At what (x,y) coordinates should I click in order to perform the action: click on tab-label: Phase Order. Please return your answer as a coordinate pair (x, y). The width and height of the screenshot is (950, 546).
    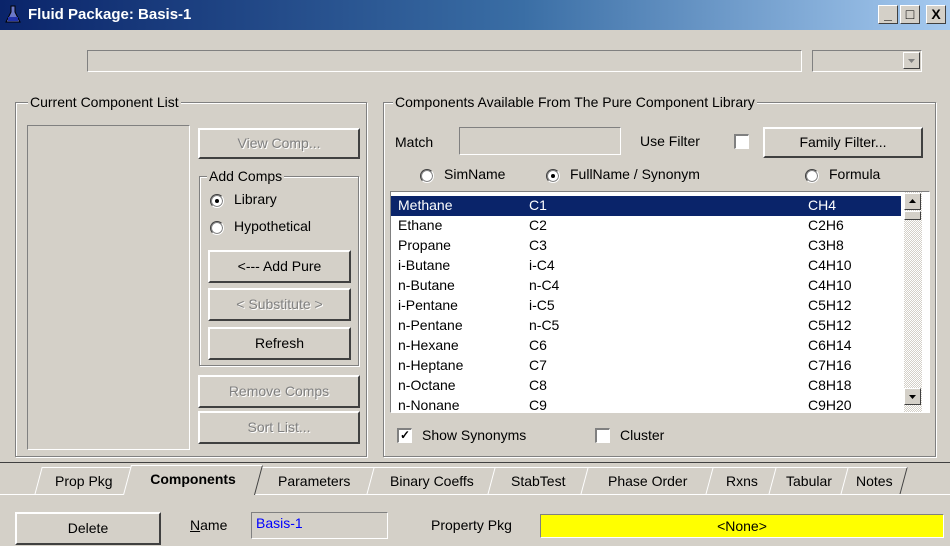
    Looking at the image, I should click on (647, 481).